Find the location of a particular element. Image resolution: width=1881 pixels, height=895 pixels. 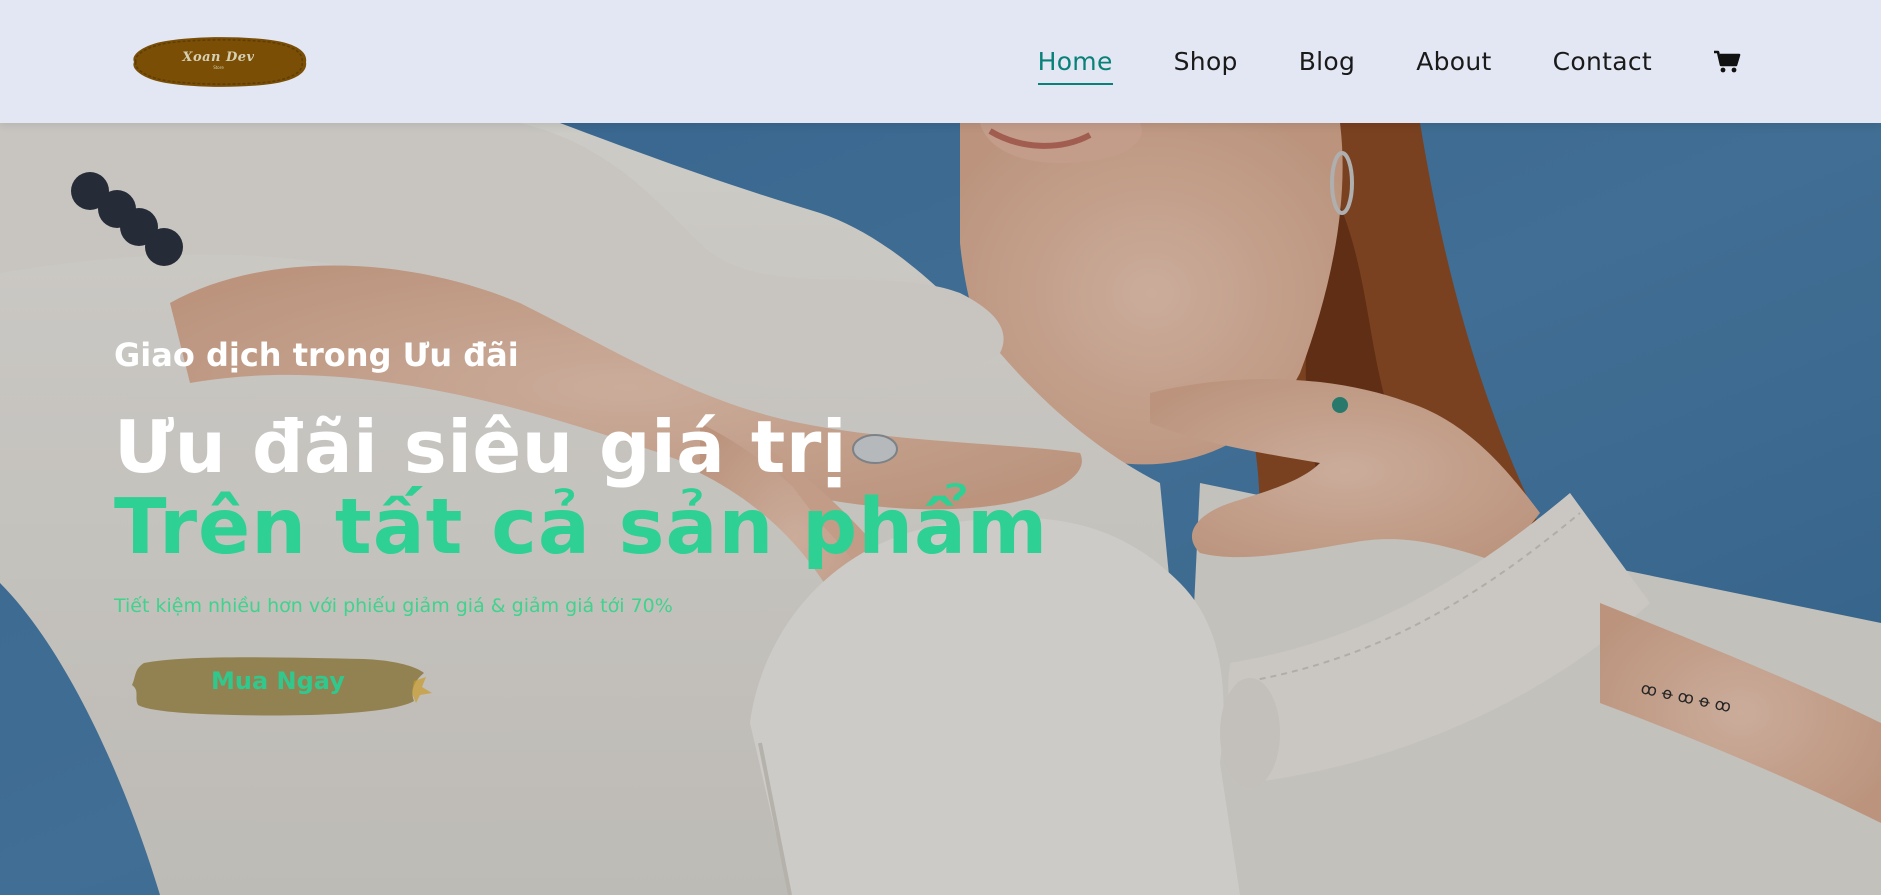

hero-kicker: Giao dịch trong Ưu đãi is located at coordinates (316, 355).